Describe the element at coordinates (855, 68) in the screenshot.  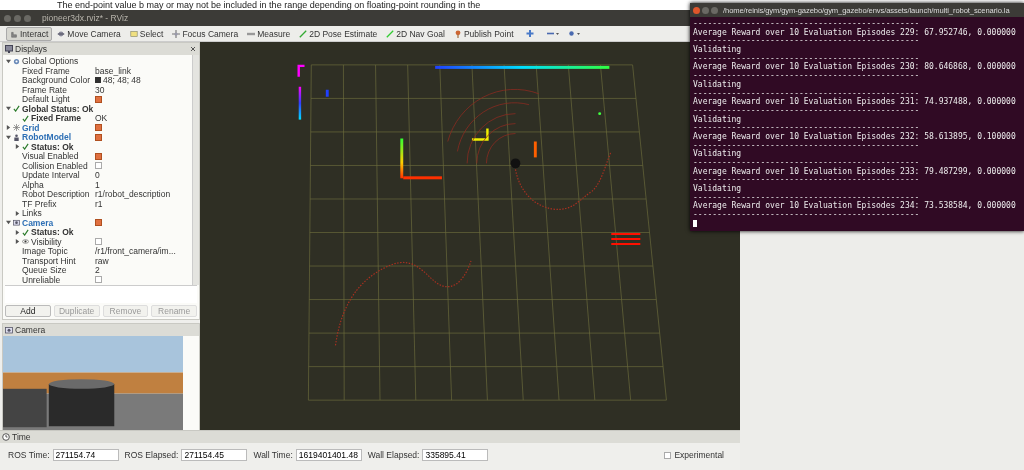
I see `terminal-line: Average Reward over 10 Evaluation Episodes 230: 80.646868, 0.000000` at that location.